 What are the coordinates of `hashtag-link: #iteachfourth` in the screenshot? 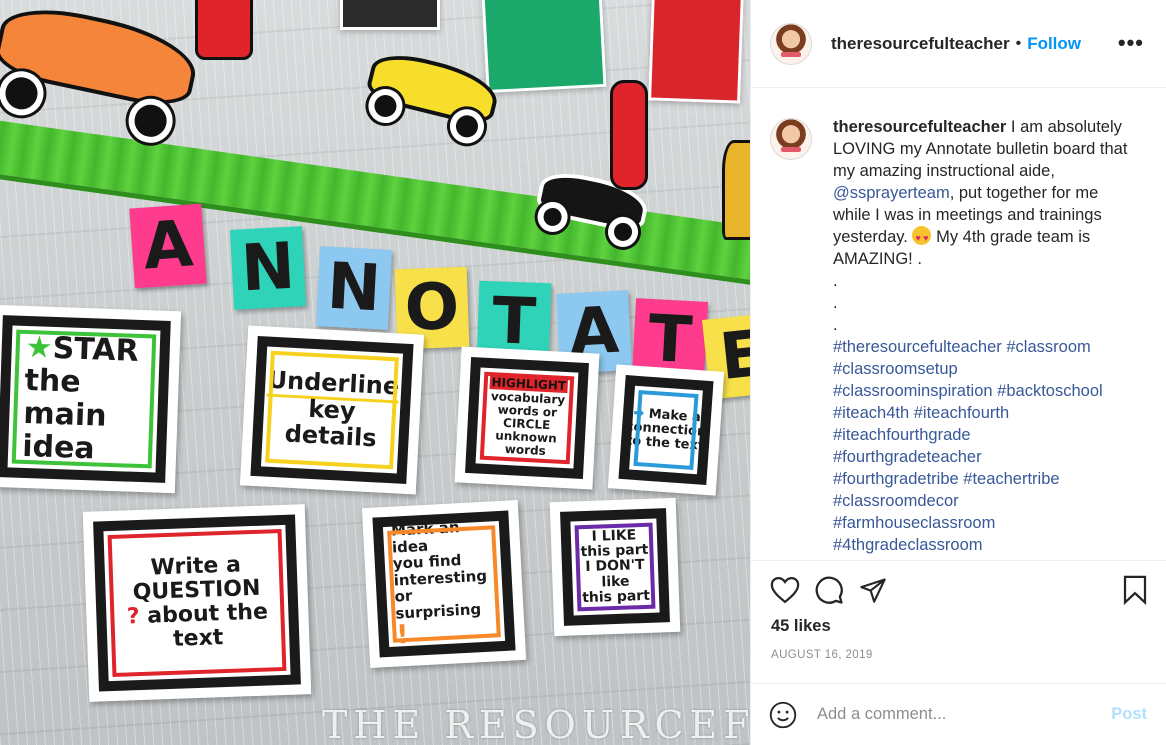 It's located at (961, 413).